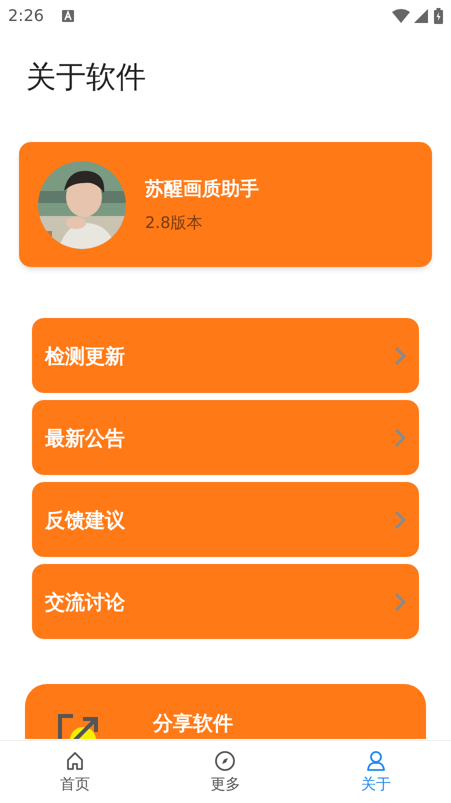 The width and height of the screenshot is (451, 803). I want to click on battery-icon, so click(438, 16).